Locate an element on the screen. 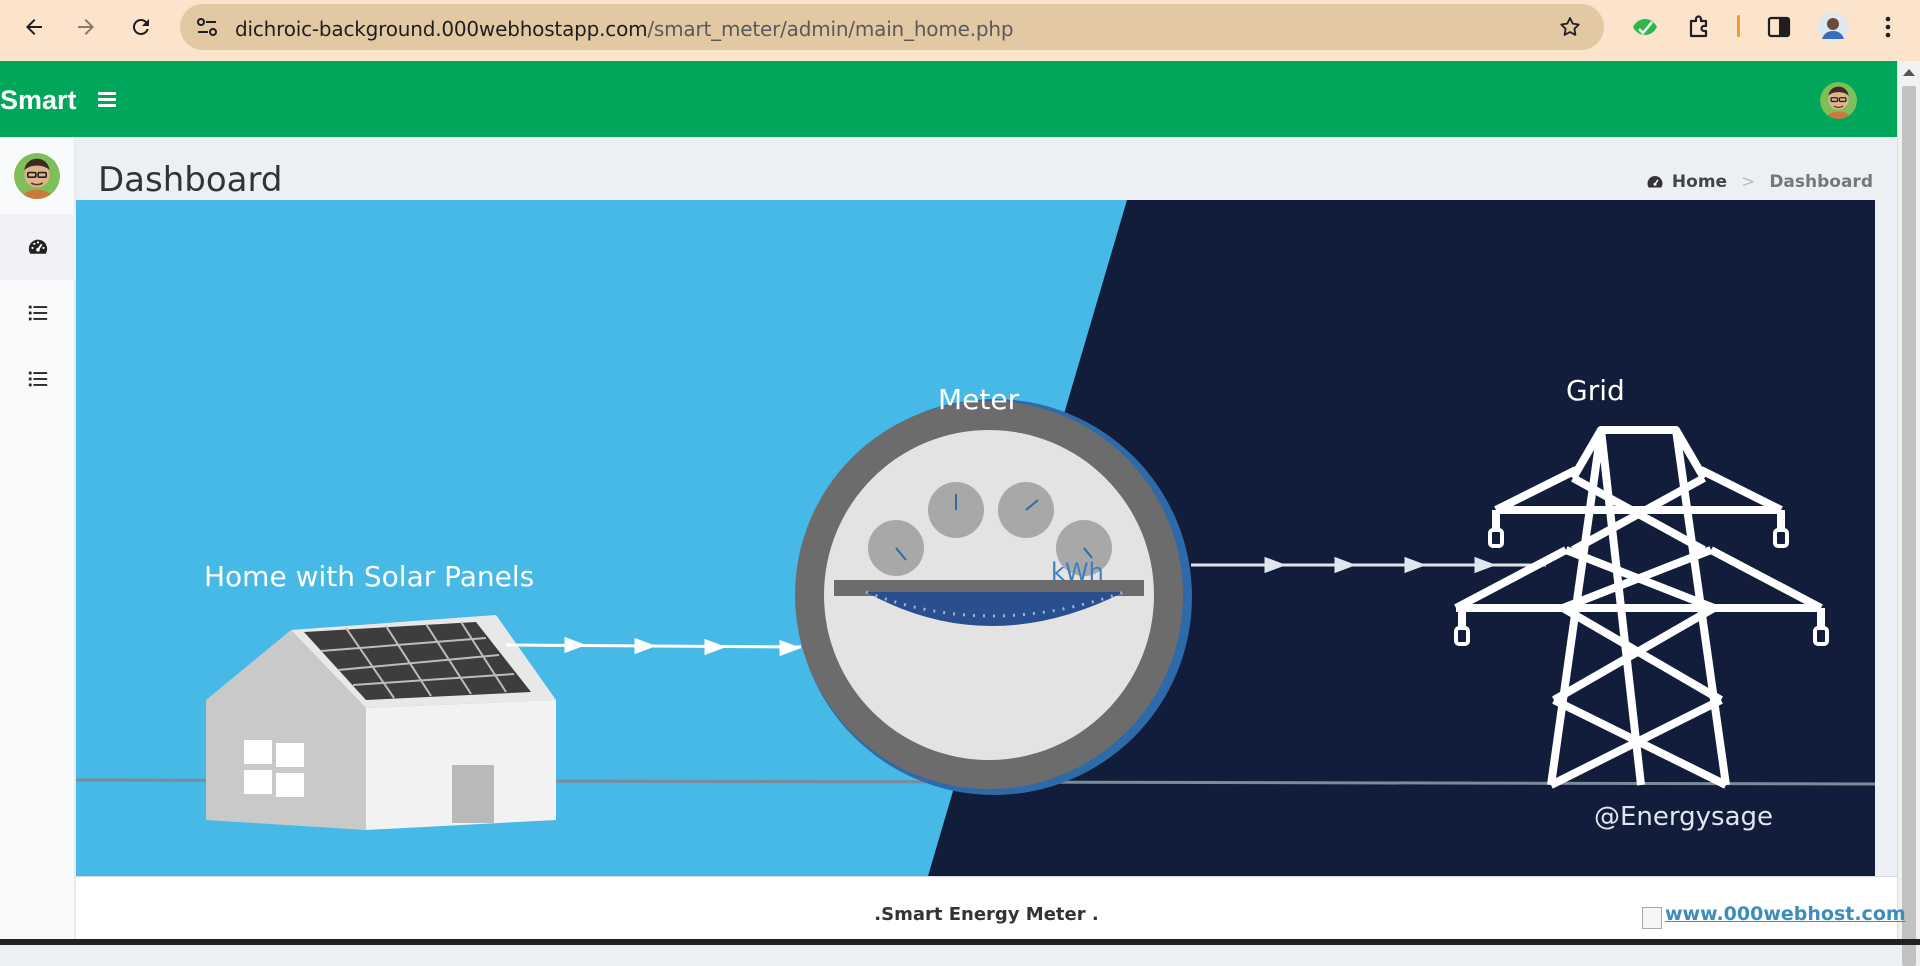  broken-image-icon is located at coordinates (1652, 918).